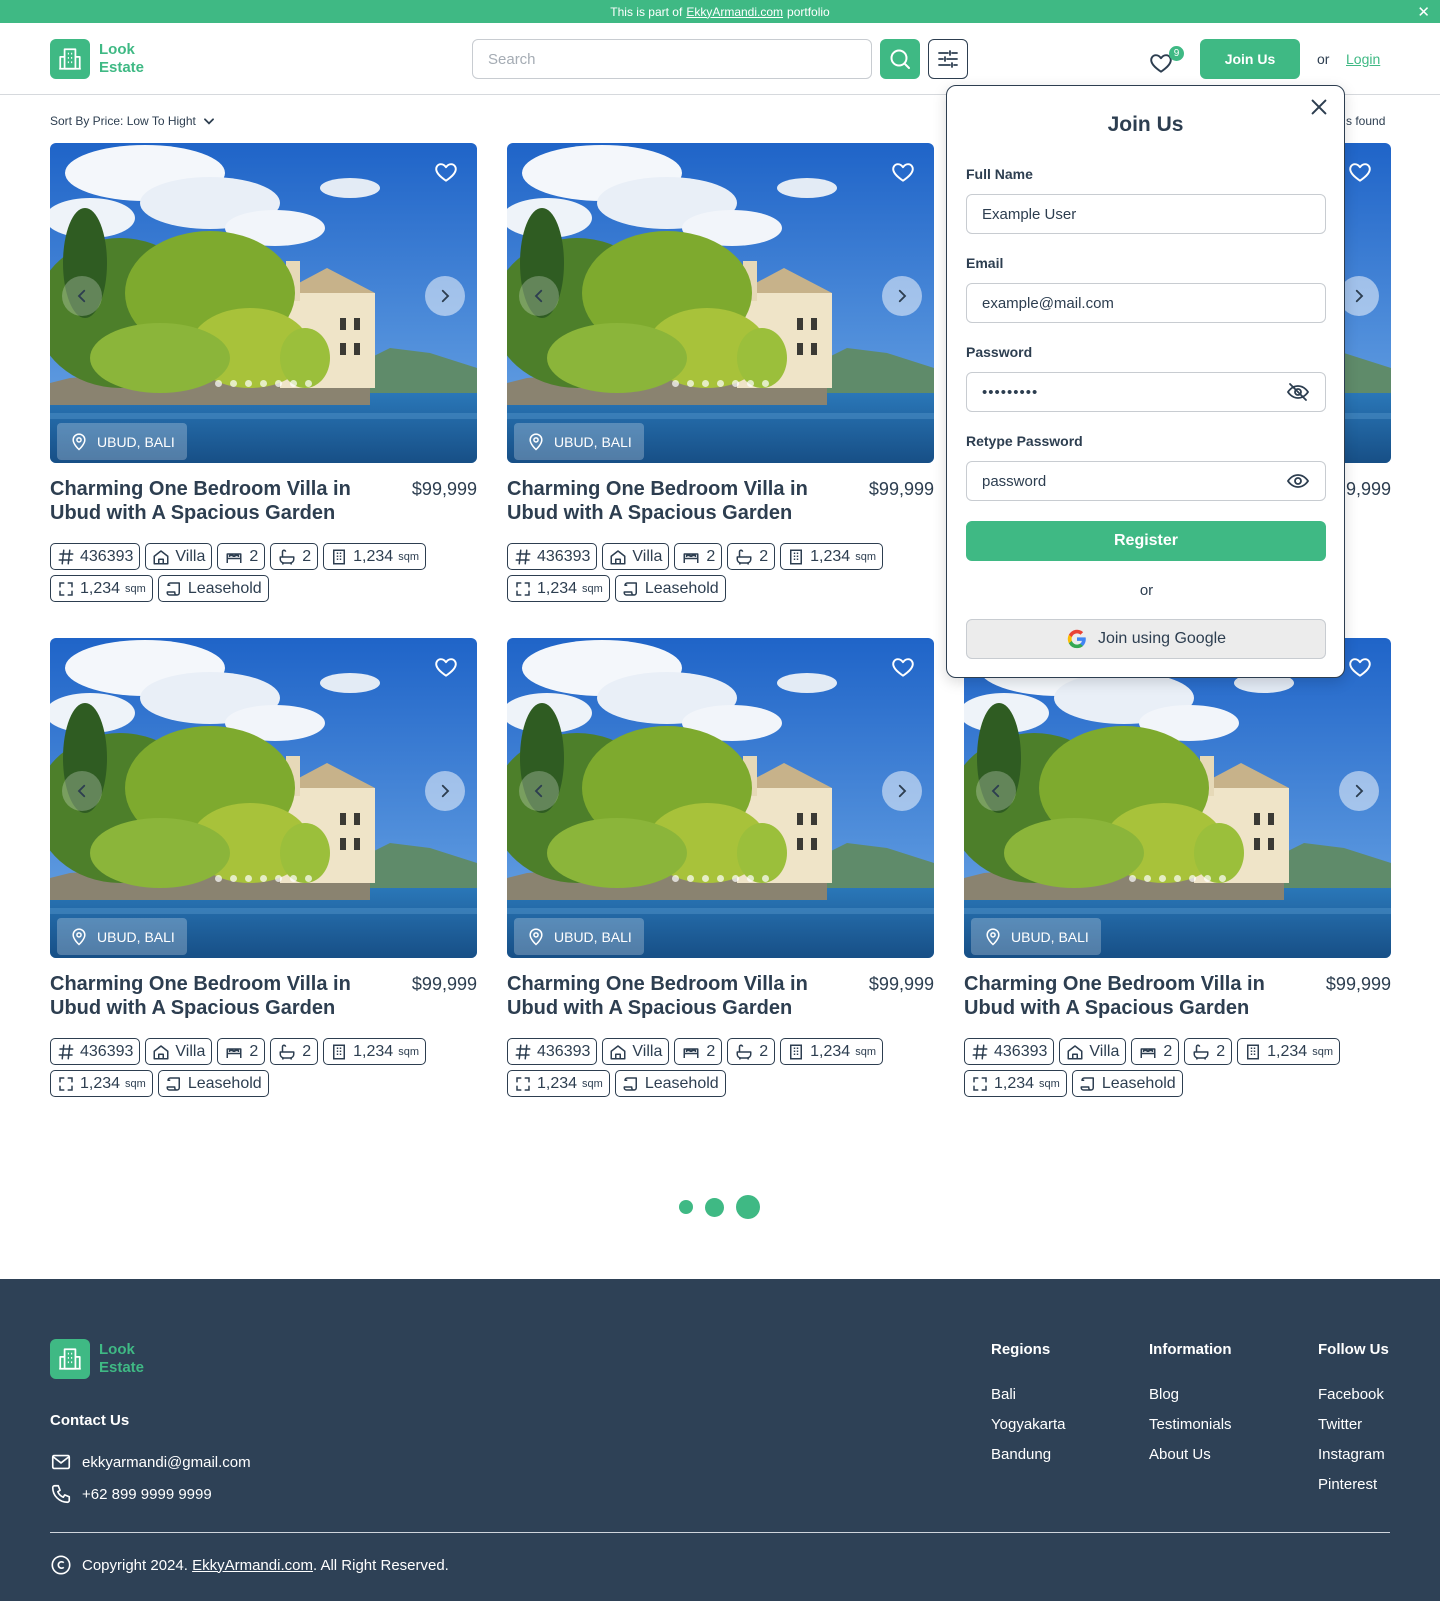 The image size is (1440, 1601). Describe the element at coordinates (1298, 392) in the screenshot. I see `eye-off-icon` at that location.